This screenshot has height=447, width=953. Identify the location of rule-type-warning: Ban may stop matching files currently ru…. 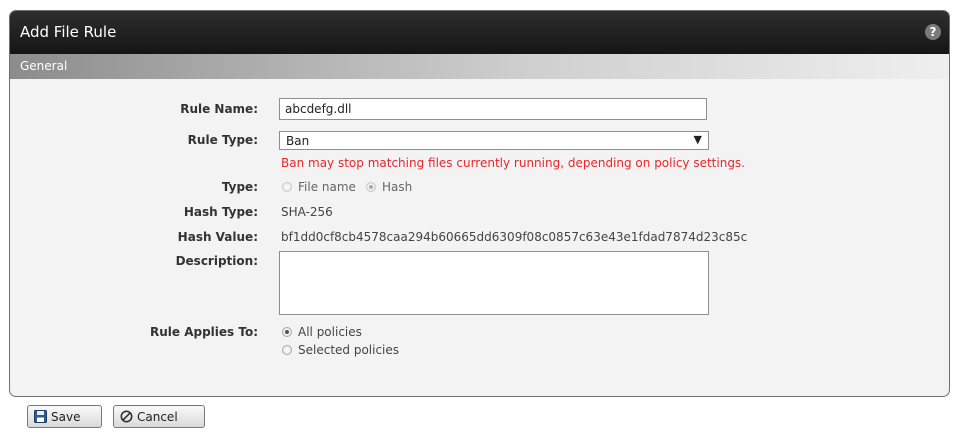
(513, 163).